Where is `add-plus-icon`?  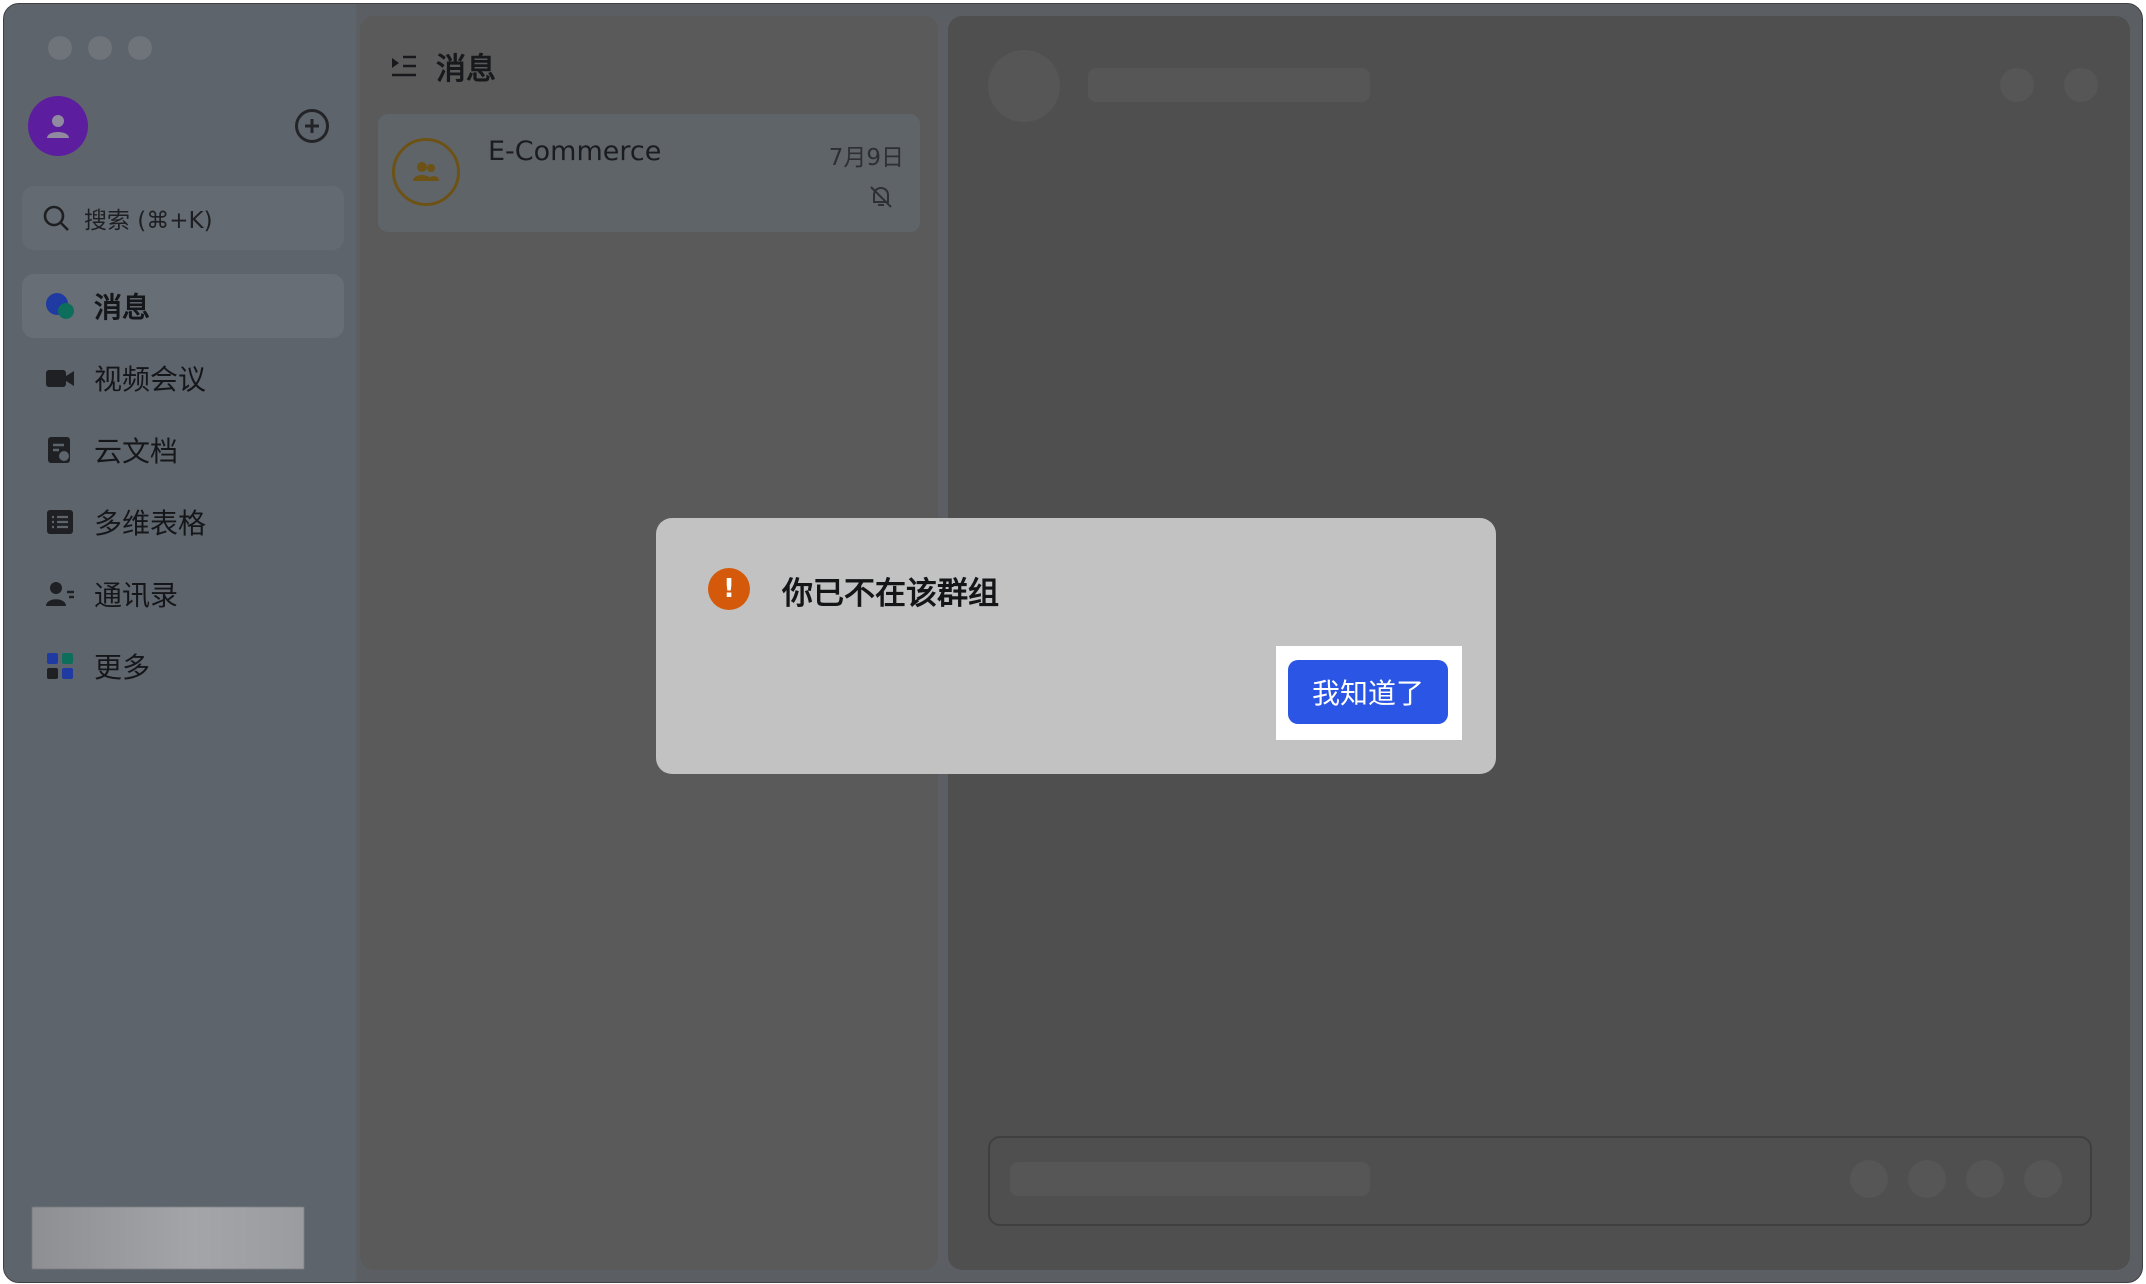
add-plus-icon is located at coordinates (312, 126).